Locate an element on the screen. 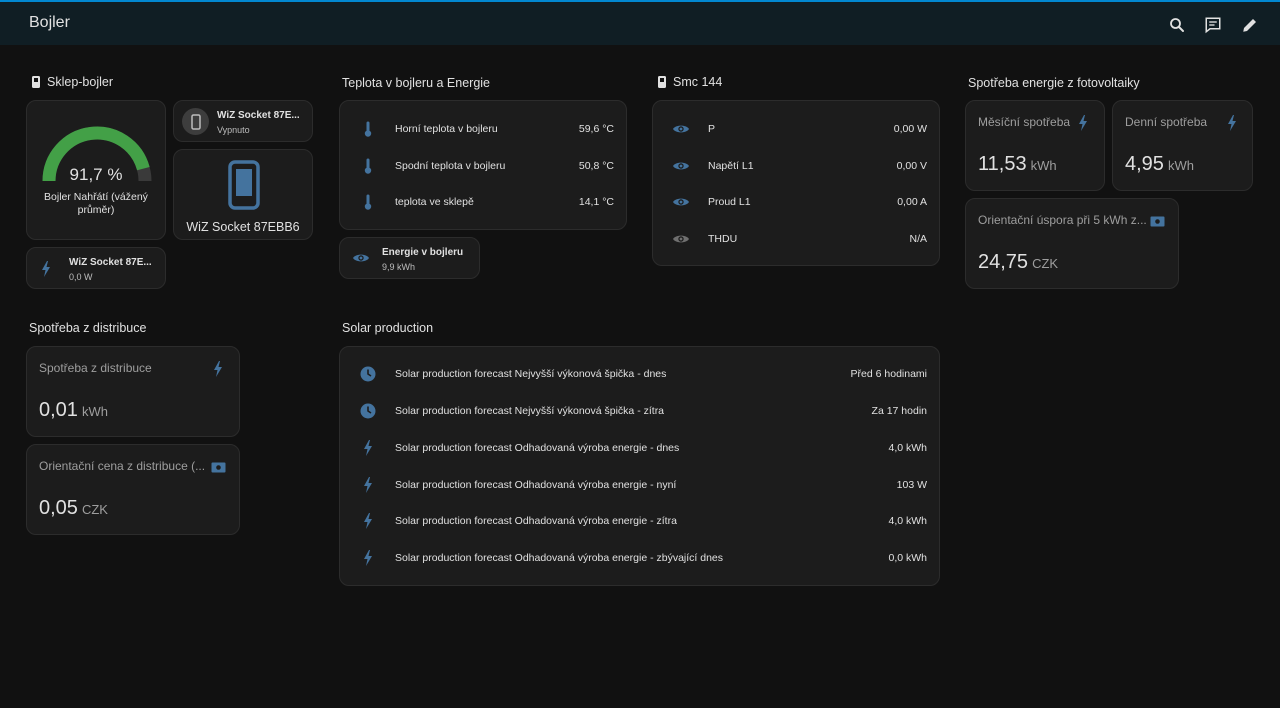  smc-row: THDU N/A is located at coordinates (796, 239).